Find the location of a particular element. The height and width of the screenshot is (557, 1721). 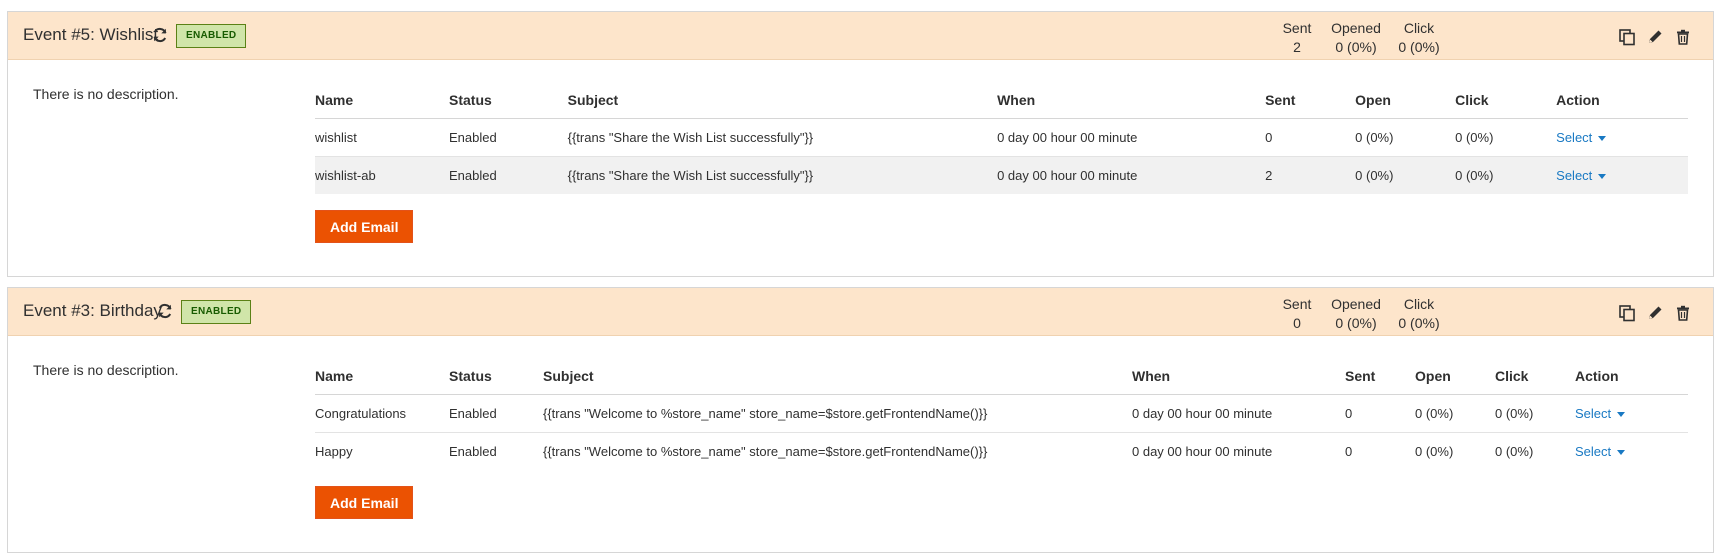

event-actions is located at coordinates (1655, 313).